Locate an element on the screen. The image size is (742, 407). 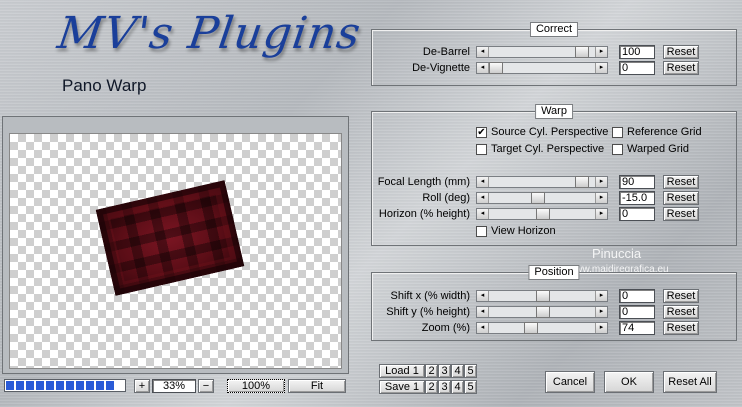
save-preset-row: Save 1 2 3 4 5 is located at coordinates (428, 387).